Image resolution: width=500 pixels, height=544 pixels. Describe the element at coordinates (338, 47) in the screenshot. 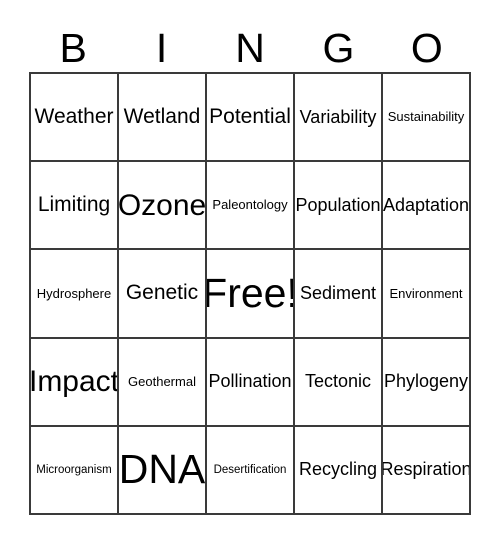

I see `header-letter-g: G` at that location.